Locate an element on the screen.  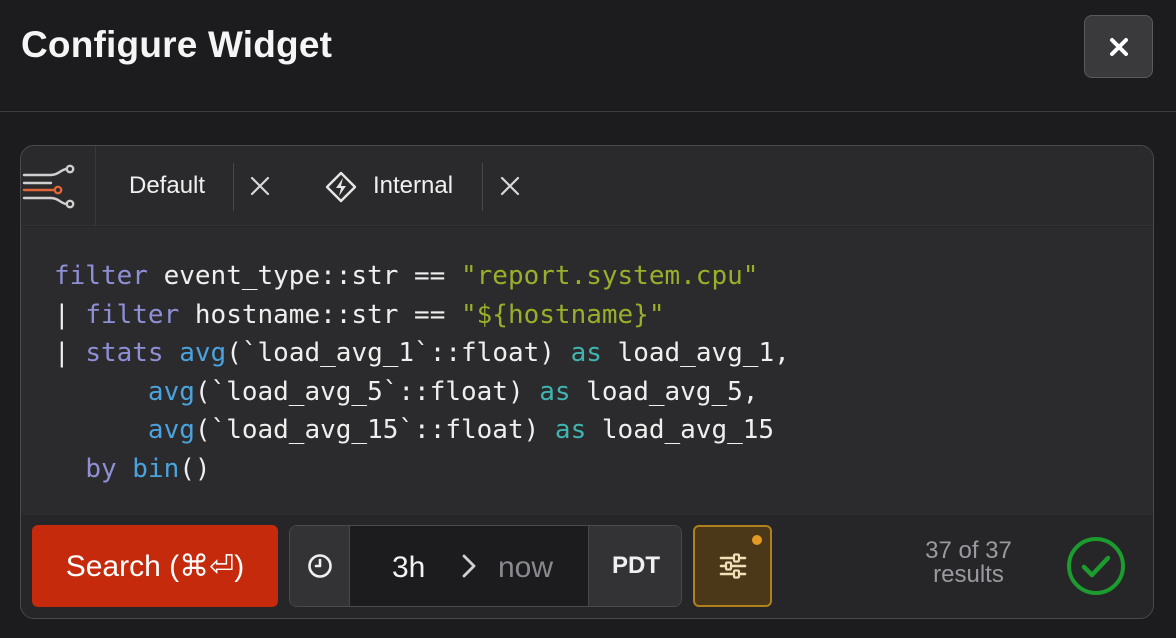
clock-icon is located at coordinates (319, 566).